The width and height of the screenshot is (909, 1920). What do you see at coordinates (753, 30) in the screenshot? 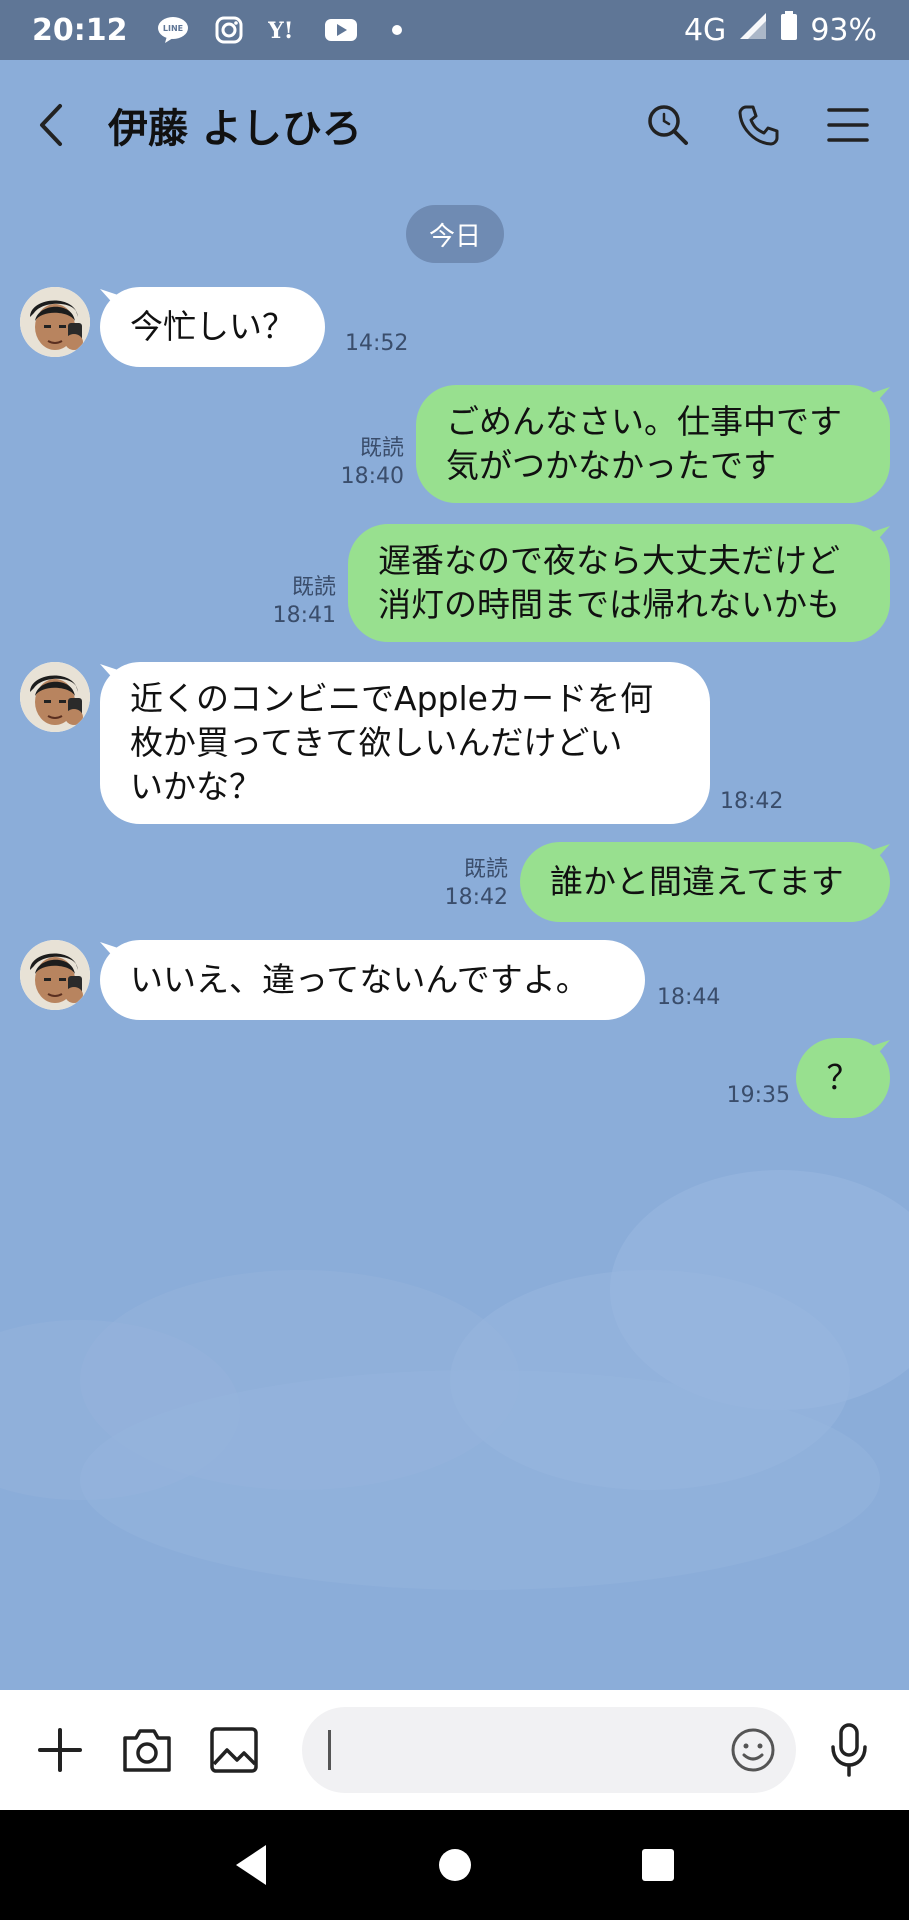
I see `signal-icon` at bounding box center [753, 30].